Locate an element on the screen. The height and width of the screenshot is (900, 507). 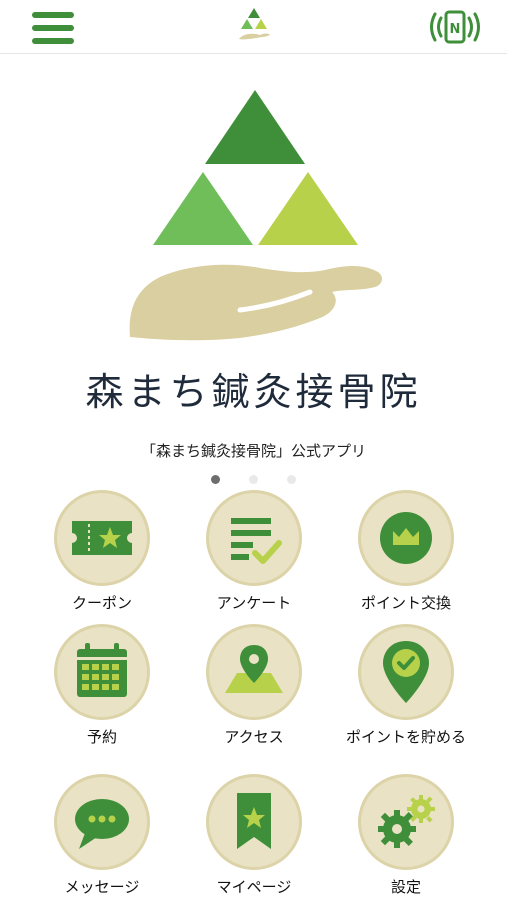
nfc-phone-icon: N is located at coordinates (455, 27).